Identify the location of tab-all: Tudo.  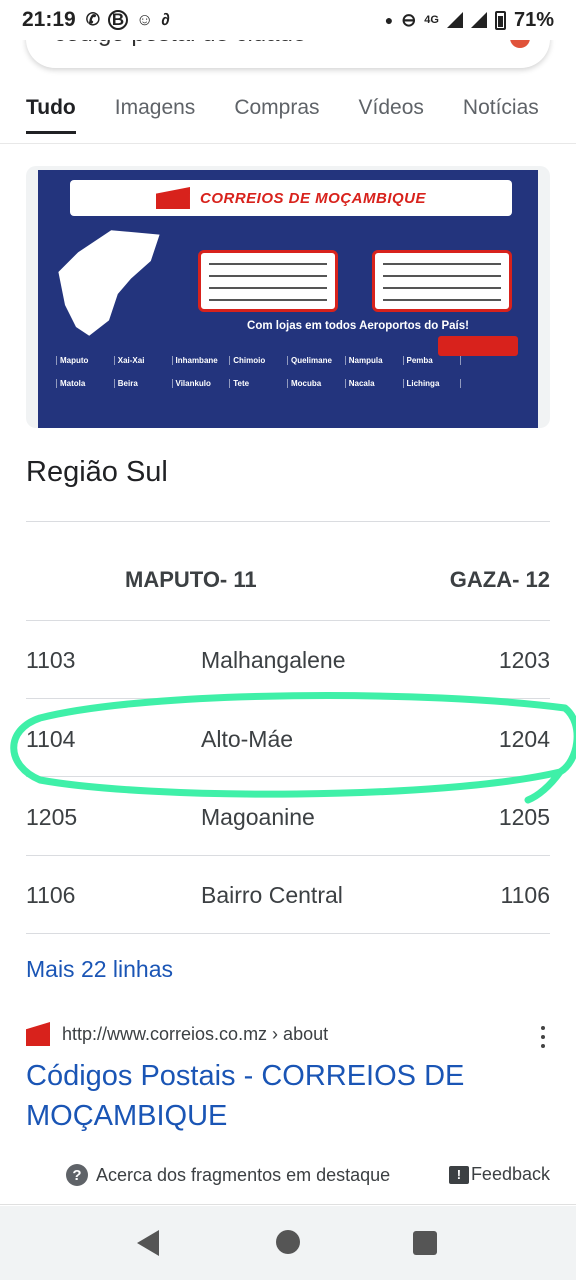
(51, 115).